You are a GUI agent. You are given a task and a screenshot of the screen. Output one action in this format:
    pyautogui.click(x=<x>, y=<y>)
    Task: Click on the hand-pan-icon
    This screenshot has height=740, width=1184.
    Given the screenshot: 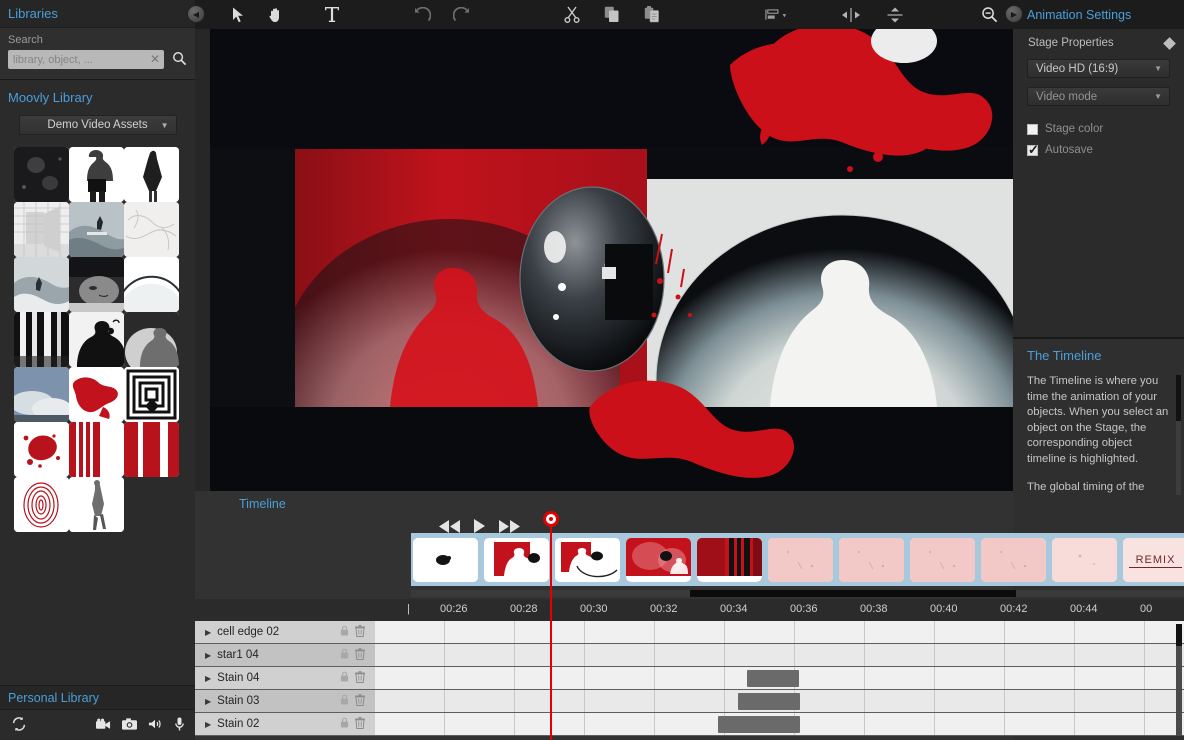 What is the action you would take?
    pyautogui.click(x=276, y=15)
    